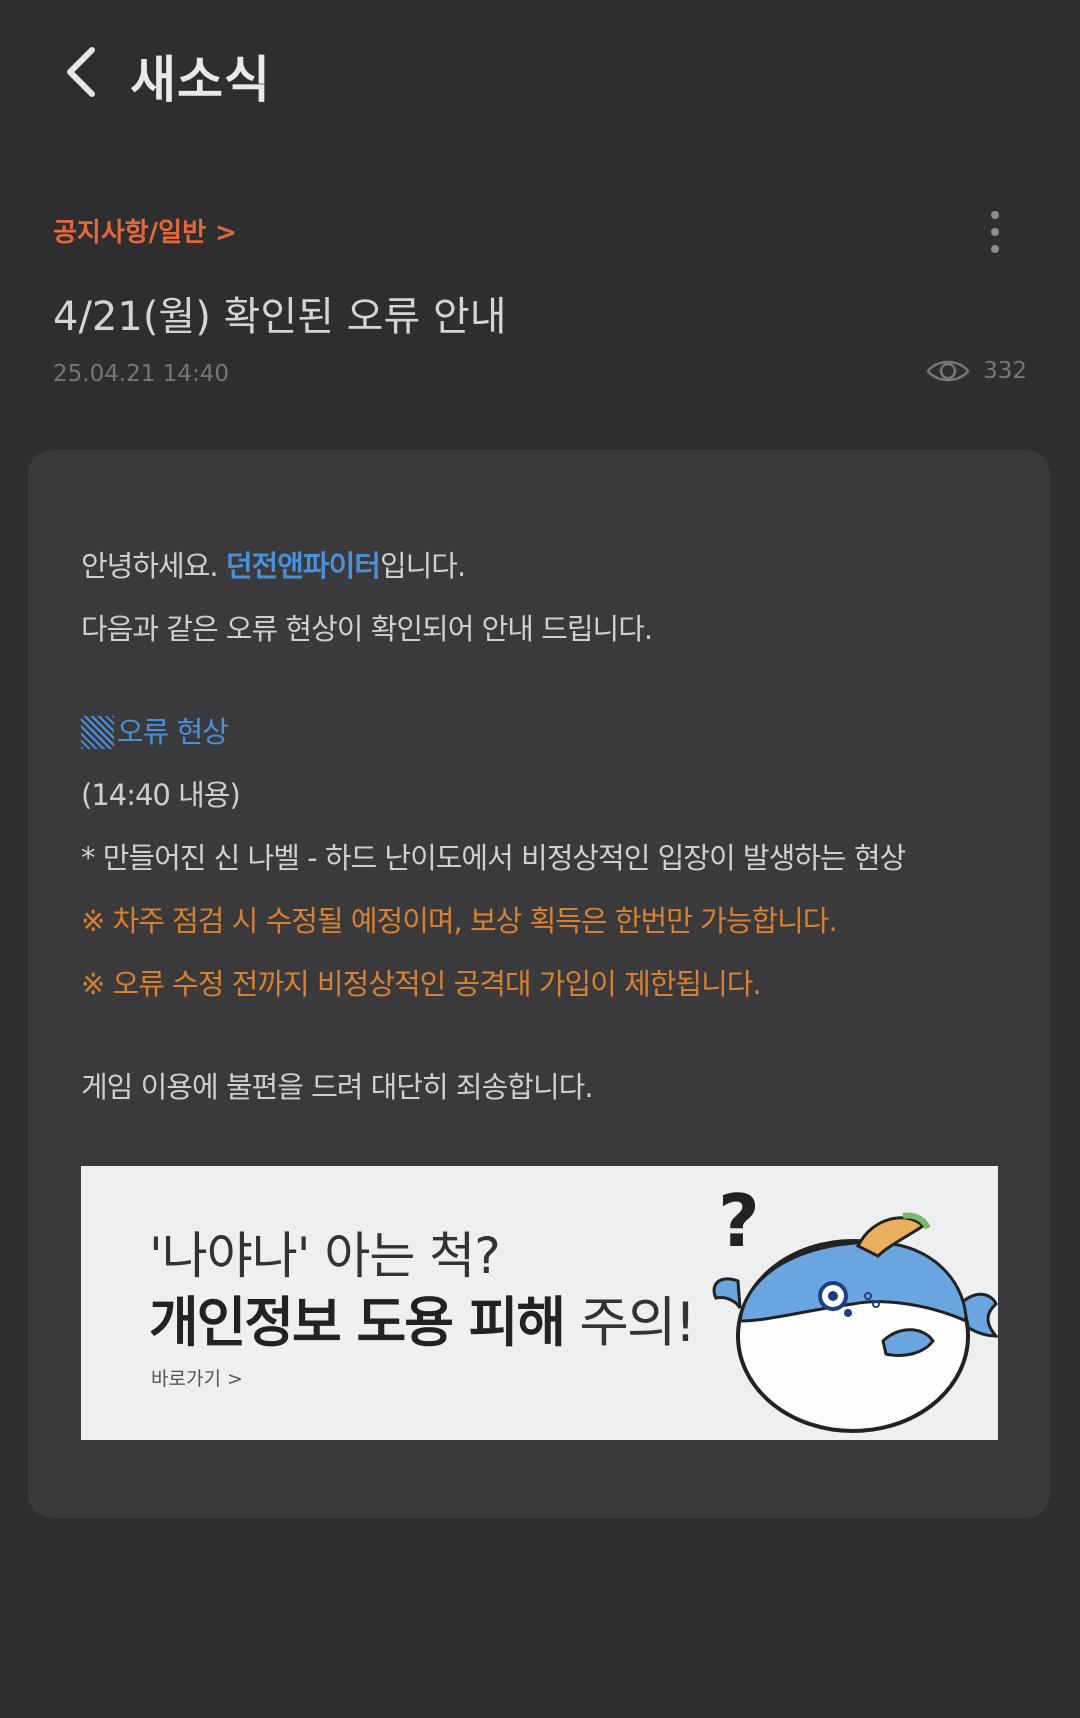 This screenshot has height=1718, width=1080. Describe the element at coordinates (540, 75) in the screenshot. I see `app-header: 새소식` at that location.